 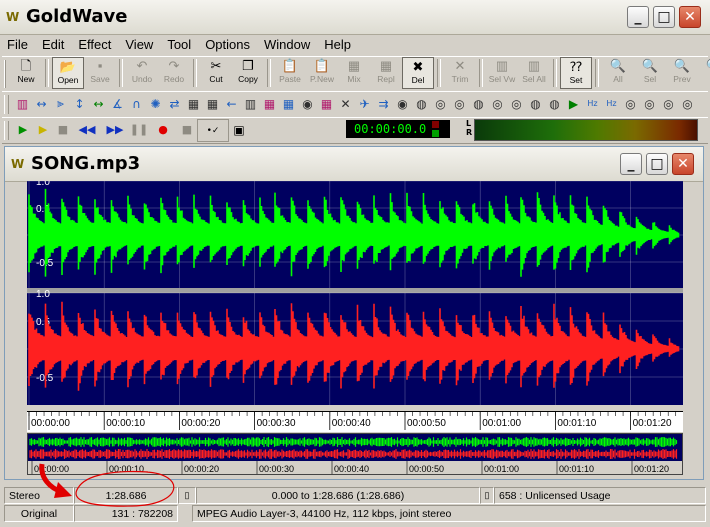 I want to click on set-button: ⁇ Set, so click(x=576, y=73).